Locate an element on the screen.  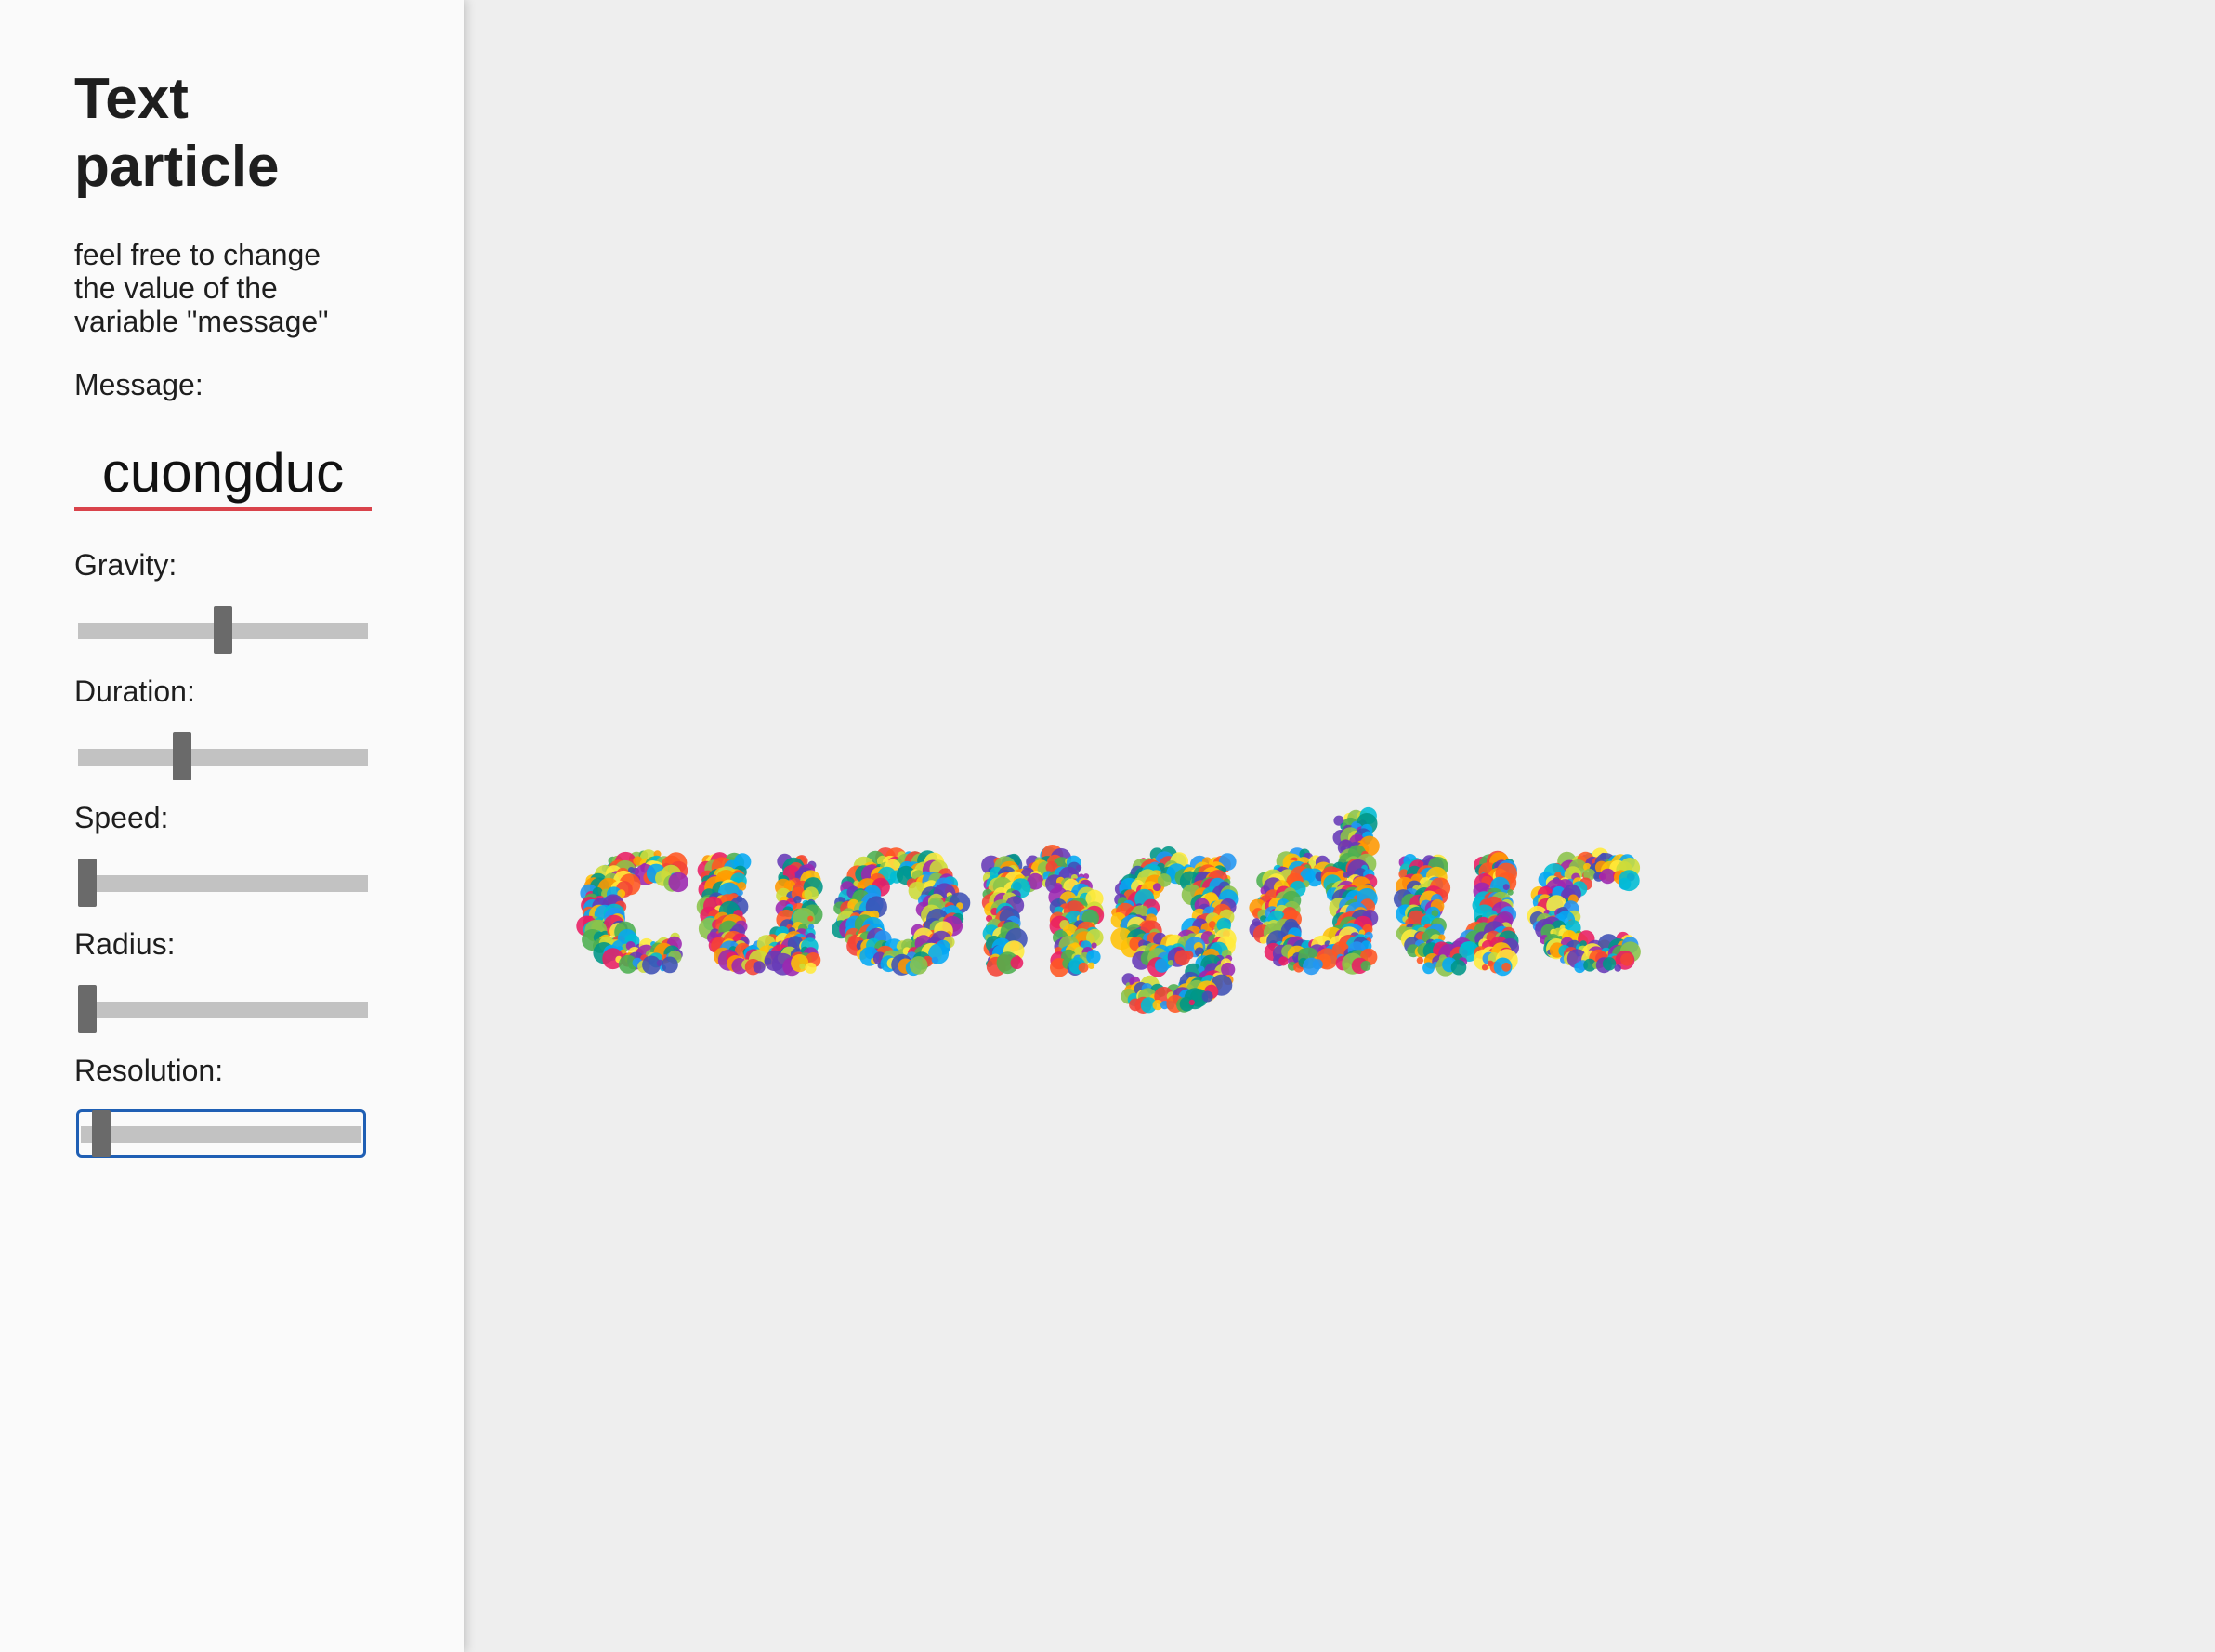
duration-slider is located at coordinates (223, 756).